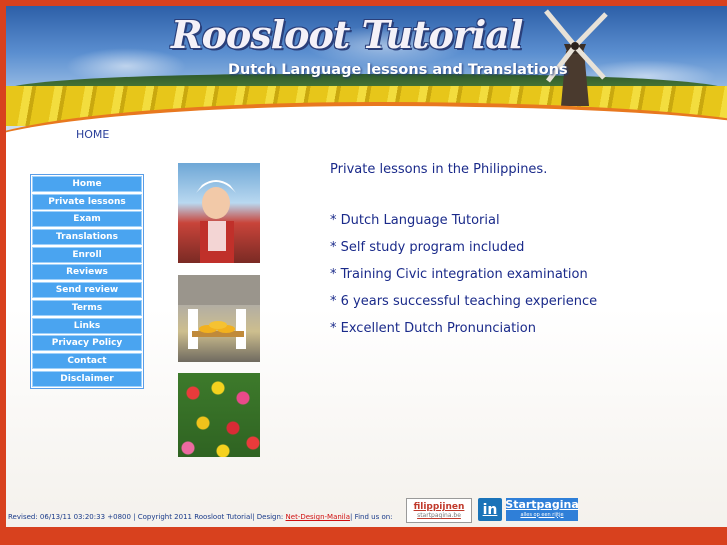 The image size is (727, 545). I want to click on sidebar-item-send-review: Send review, so click(87, 290).